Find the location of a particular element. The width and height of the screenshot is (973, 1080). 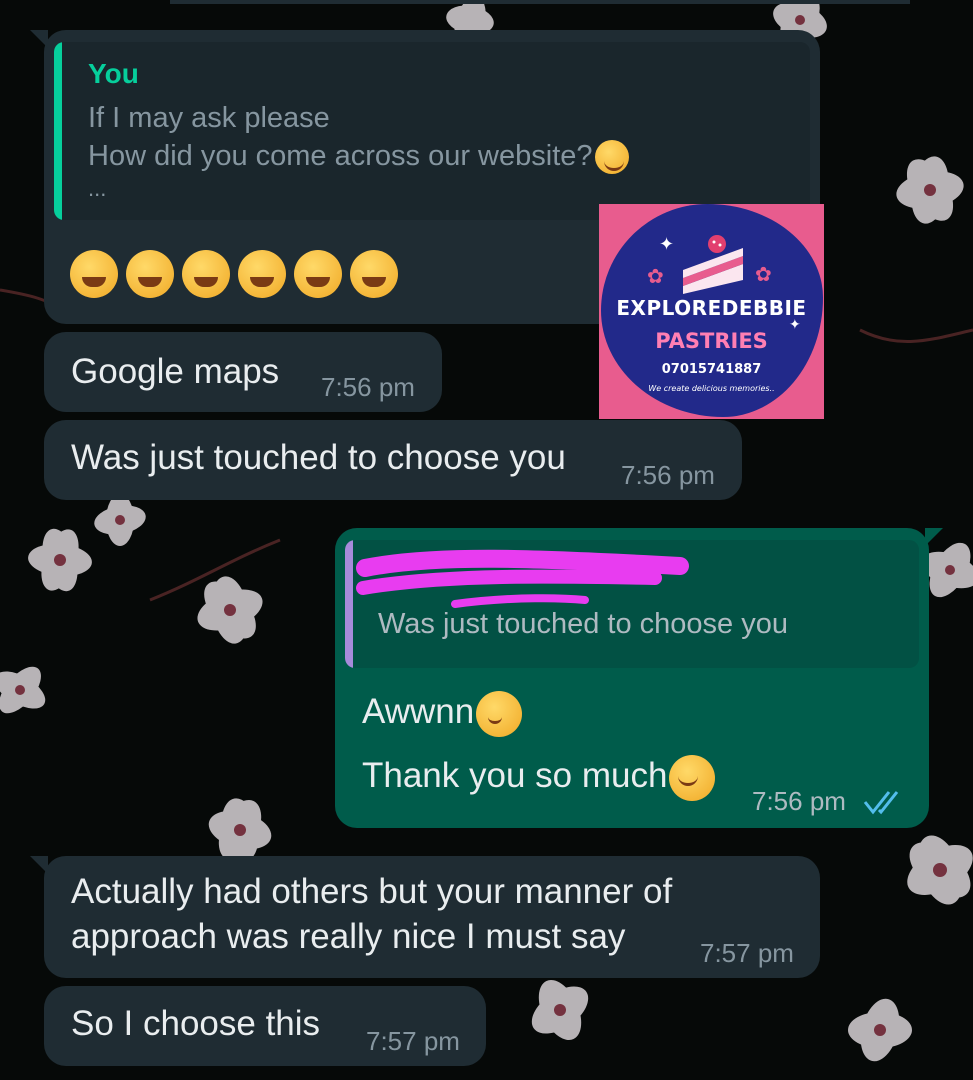

emoji-row is located at coordinates (238, 274).